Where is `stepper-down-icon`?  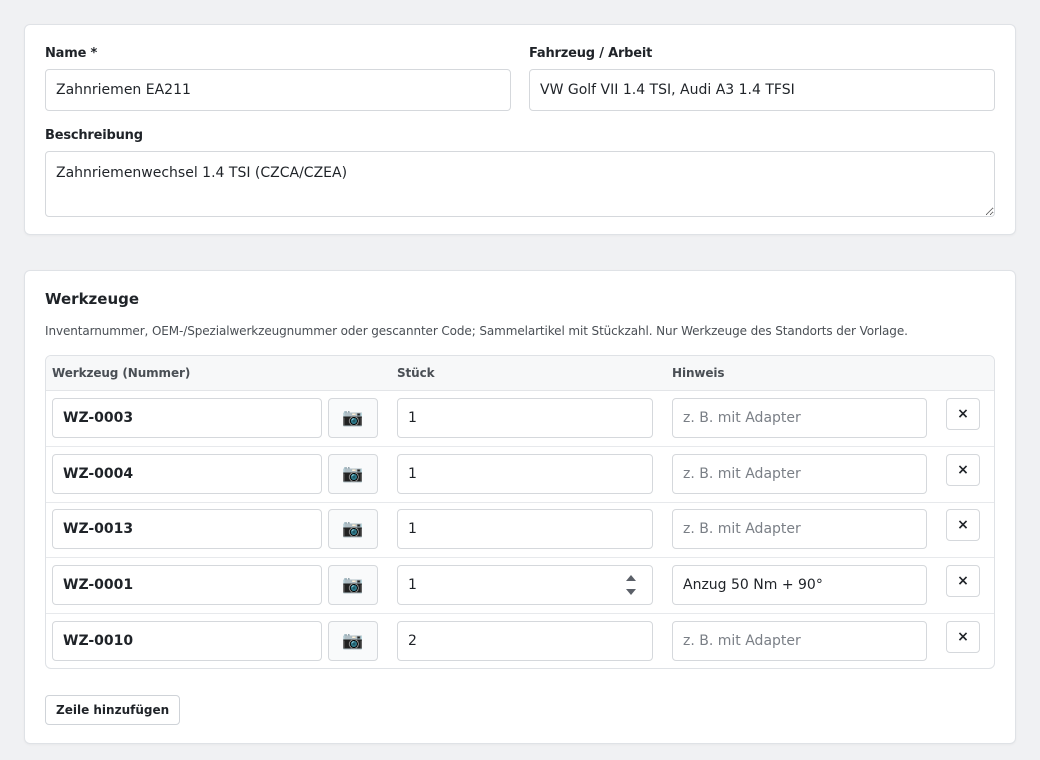 stepper-down-icon is located at coordinates (631, 592).